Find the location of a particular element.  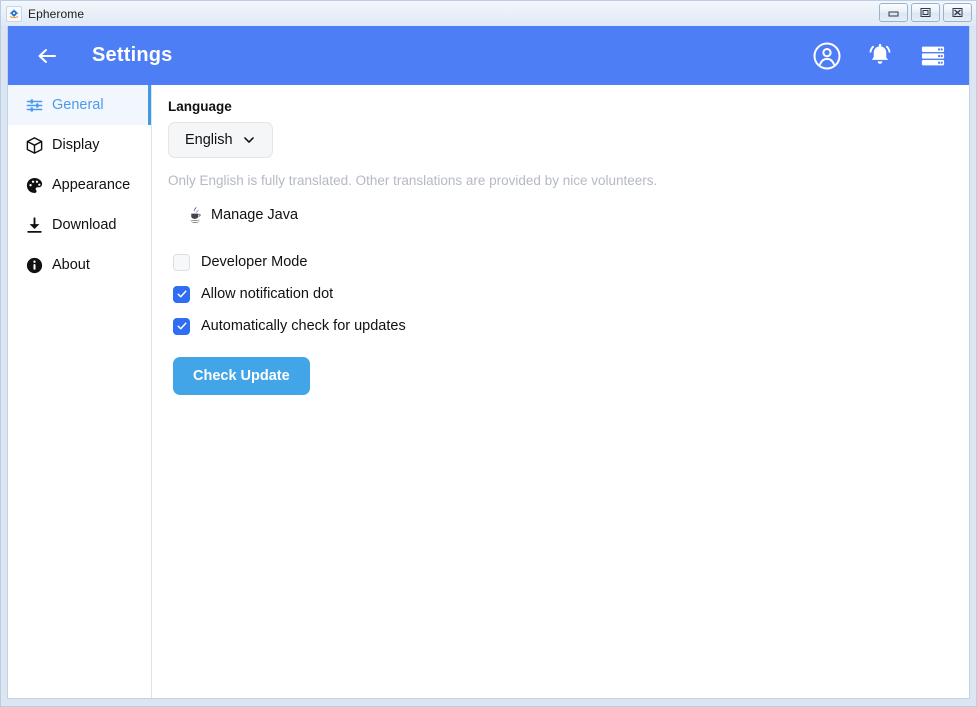

window-title: Epherome is located at coordinates (56, 13).